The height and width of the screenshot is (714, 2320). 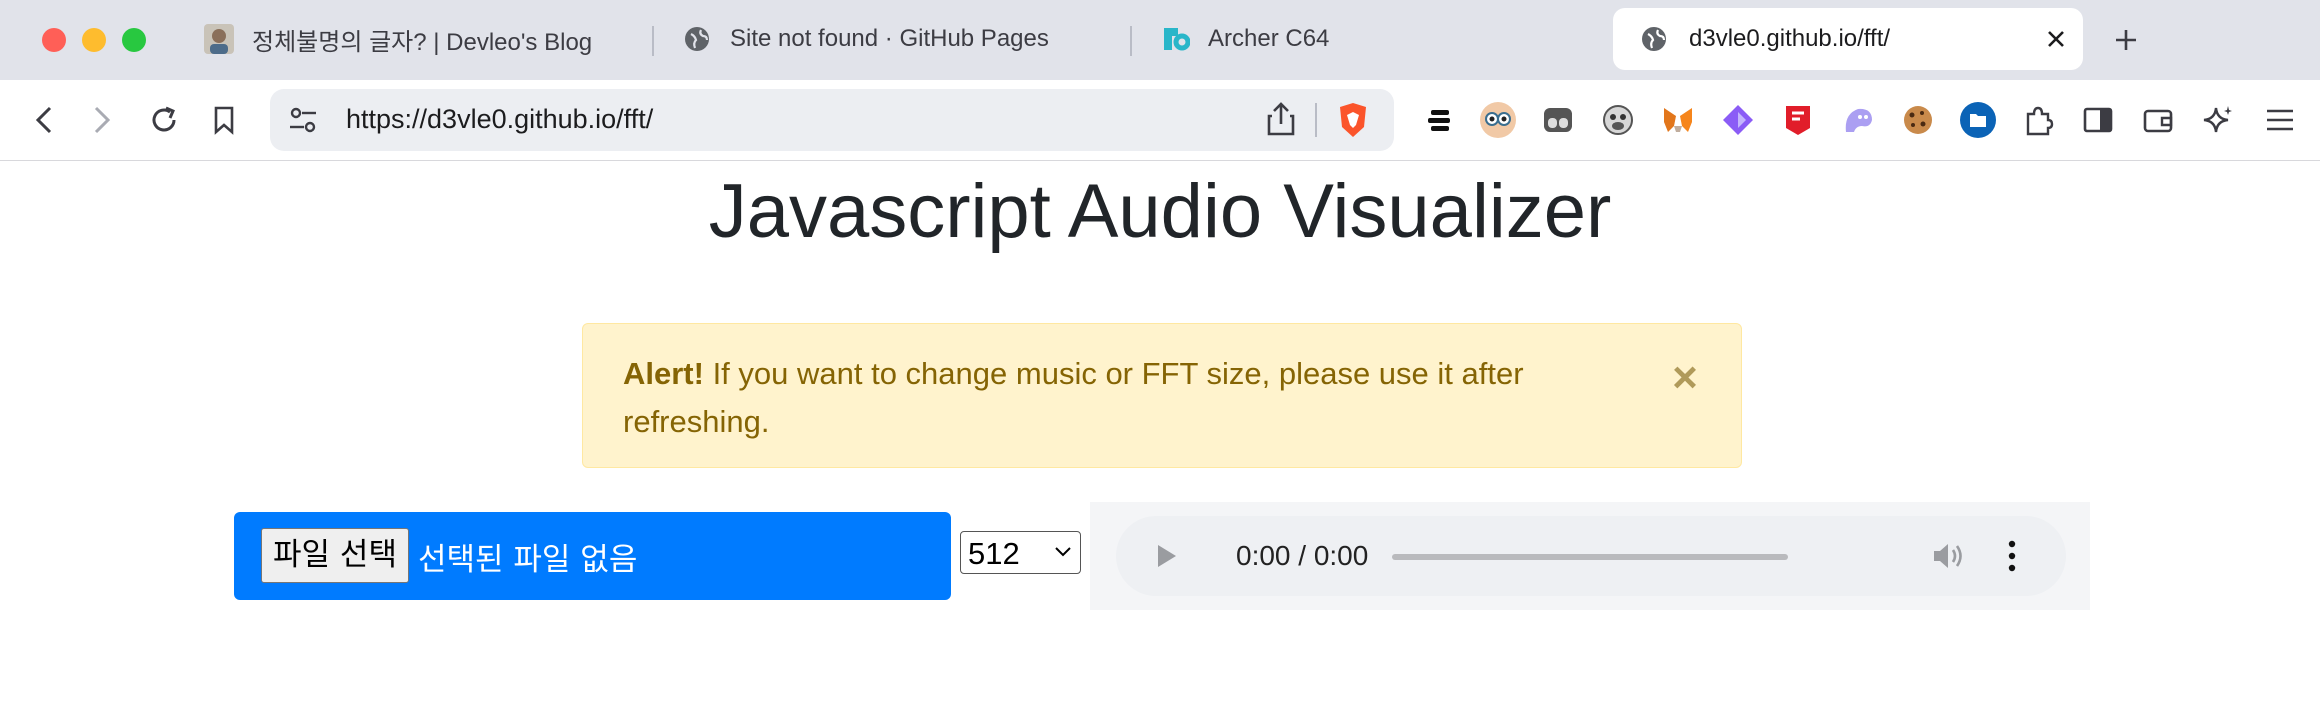 I want to click on site-settings-icon, so click(x=303, y=122).